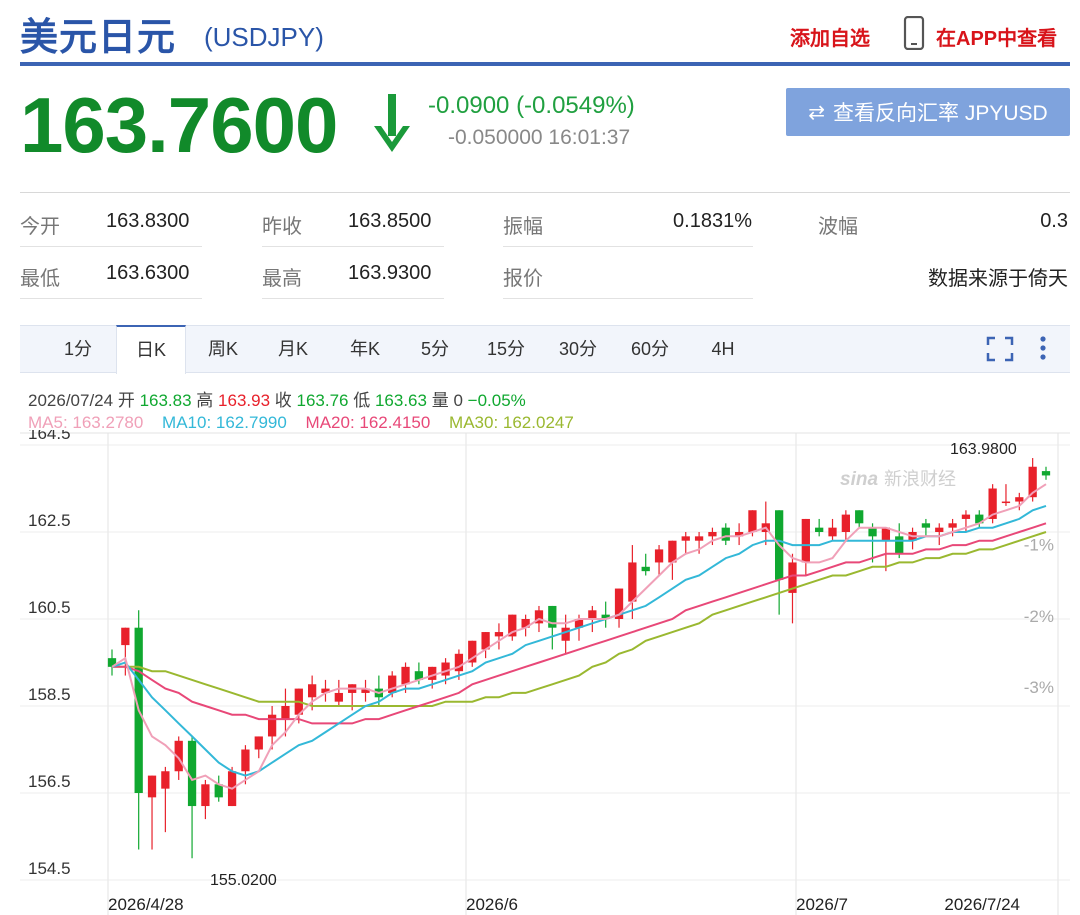 The width and height of the screenshot is (1080, 915). I want to click on pct-tick-label: -2%, so click(1039, 616).